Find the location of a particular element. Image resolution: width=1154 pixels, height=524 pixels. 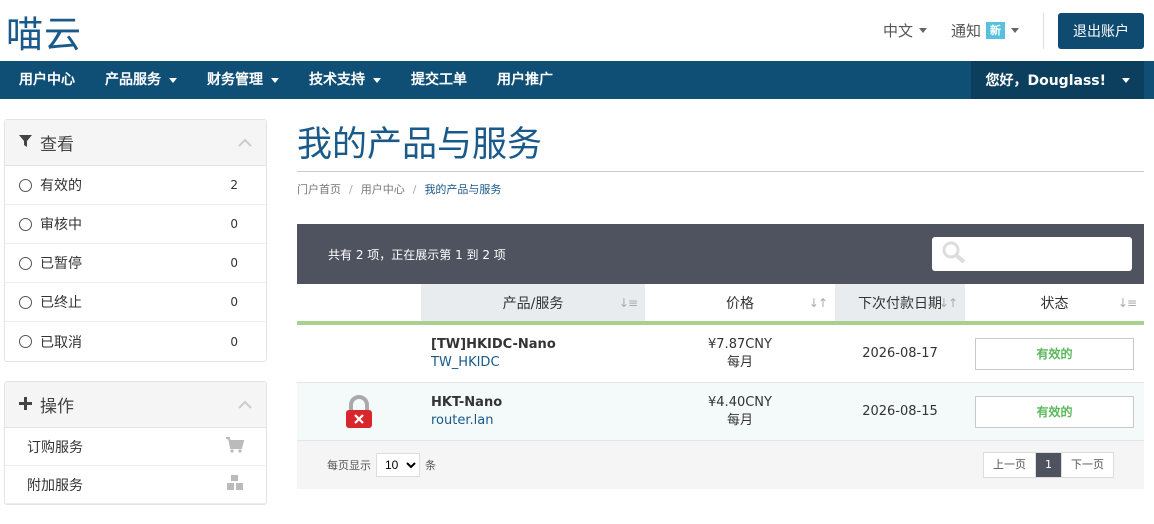

notifications-dropdown: 通知 新 is located at coordinates (985, 30).